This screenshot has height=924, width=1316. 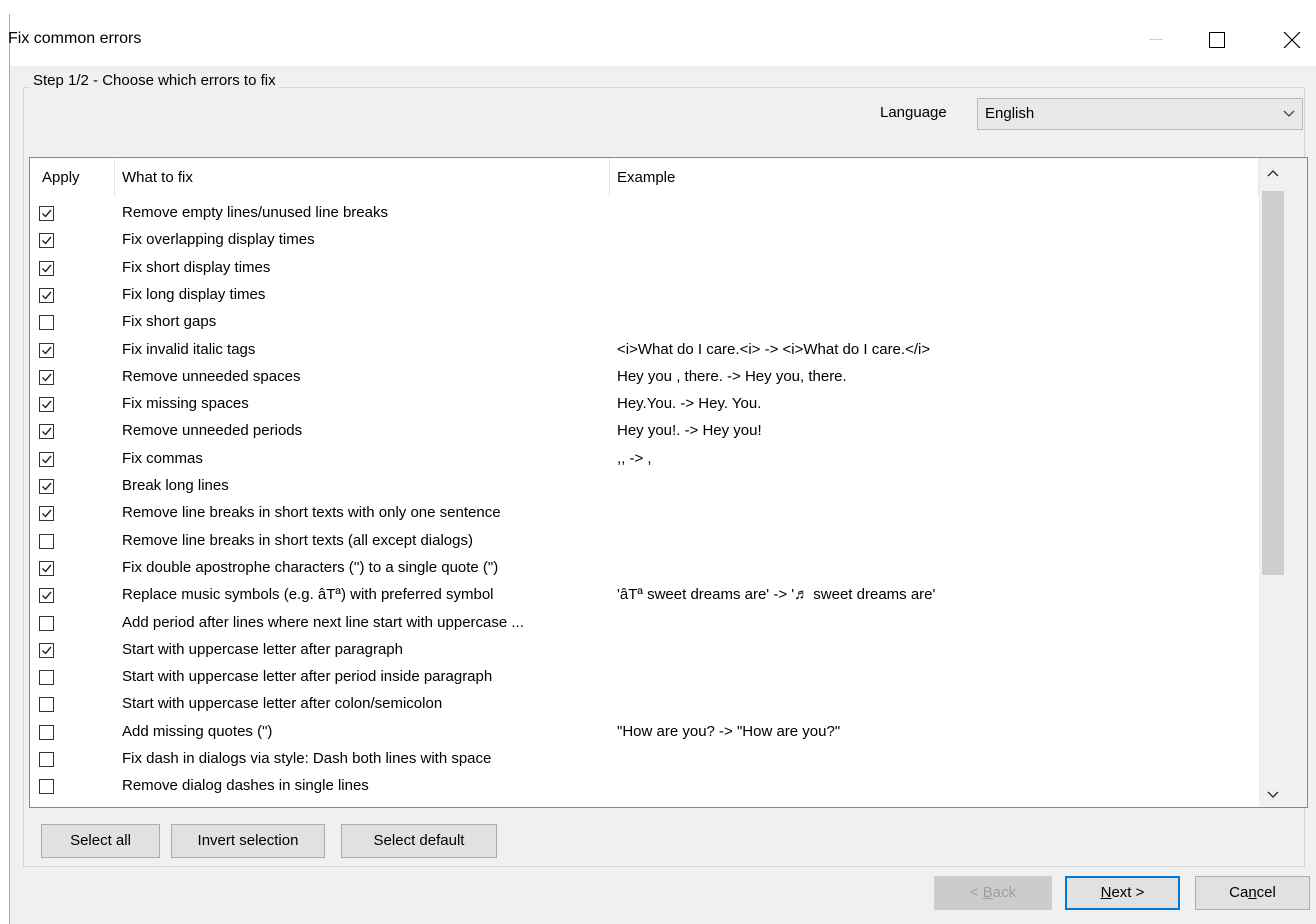 I want to click on fix-name: Remove unneeded periods, so click(x=212, y=431).